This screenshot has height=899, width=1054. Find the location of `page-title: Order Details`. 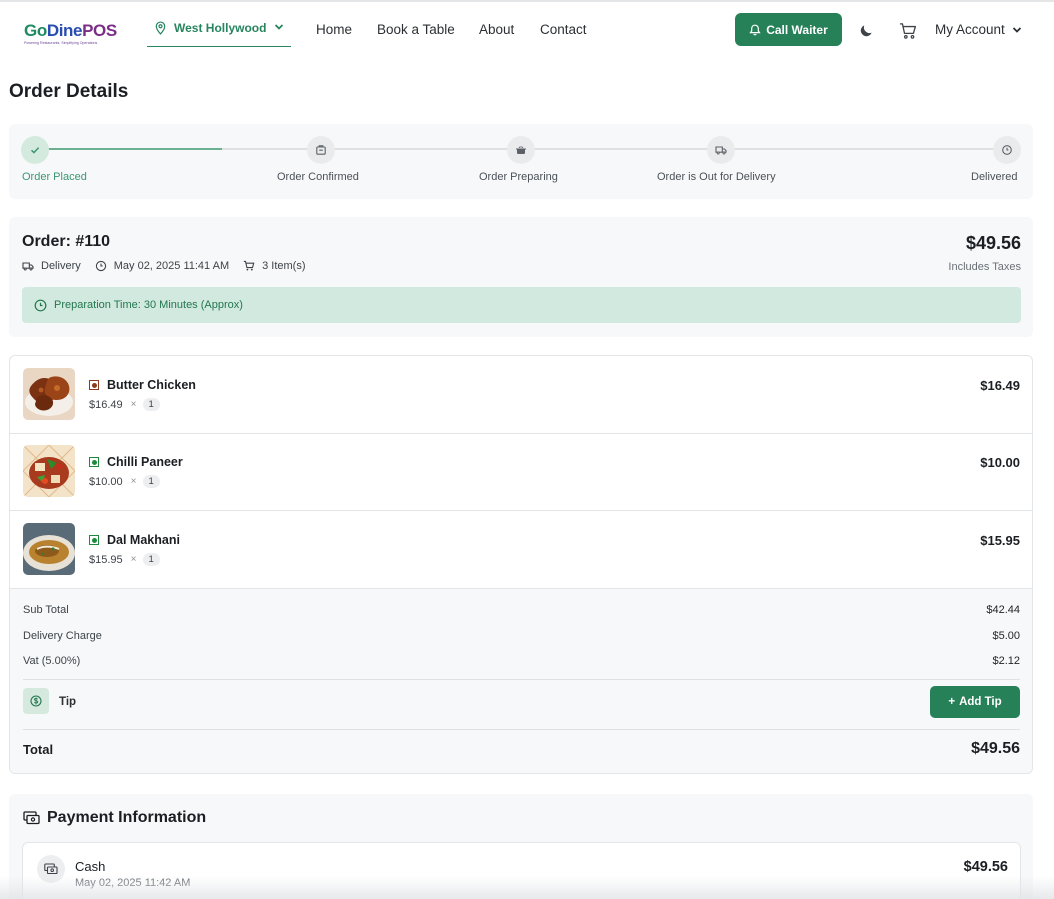

page-title: Order Details is located at coordinates (69, 91).